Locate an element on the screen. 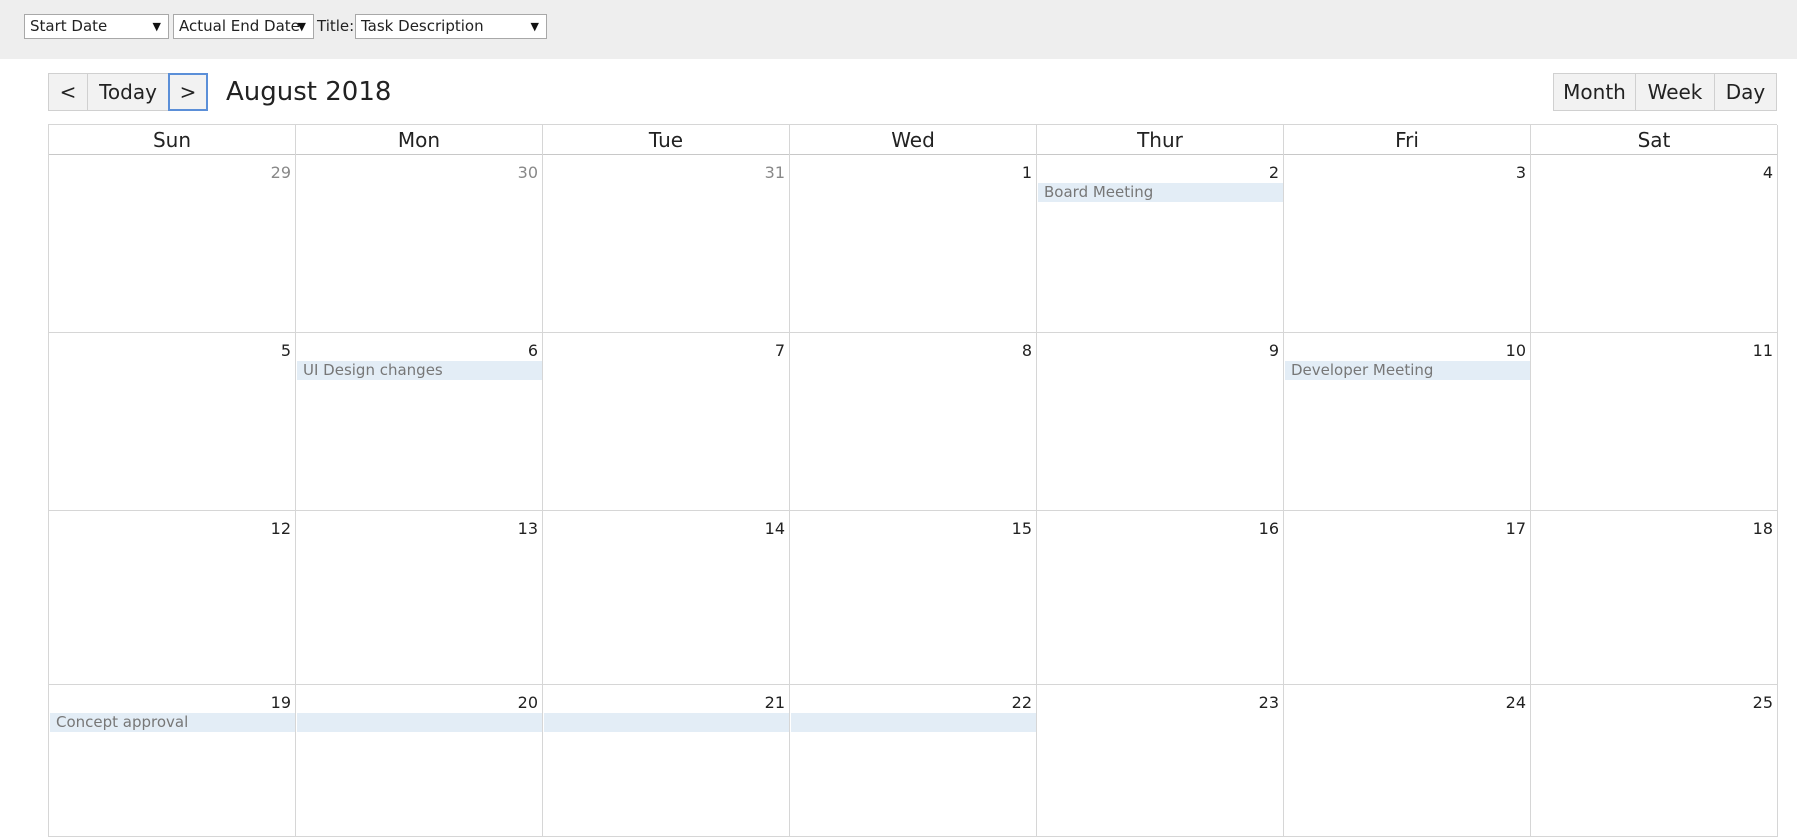 This screenshot has height=838, width=1797. day-cell: 30 is located at coordinates (418, 244).